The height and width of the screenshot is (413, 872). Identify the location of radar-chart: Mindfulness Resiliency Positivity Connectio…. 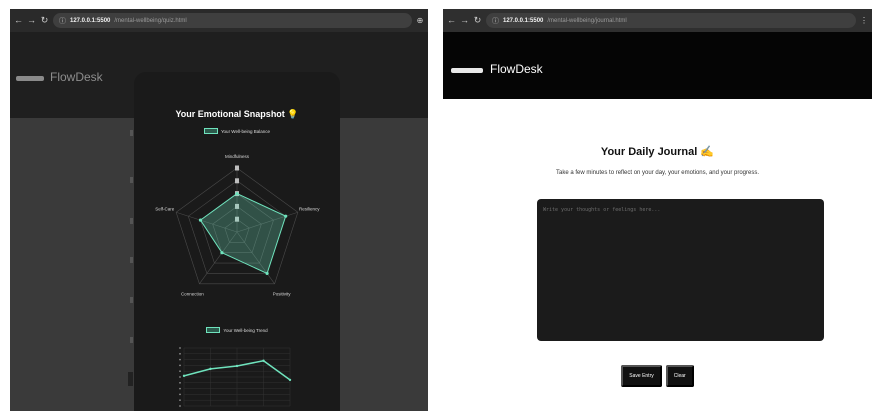
(237, 225).